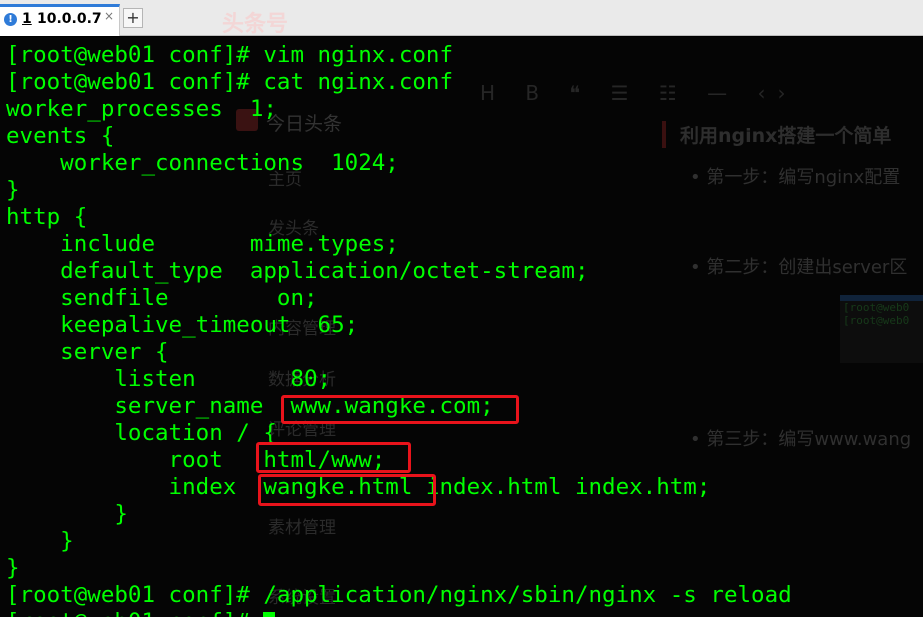 The image size is (923, 617). What do you see at coordinates (230, 82) in the screenshot?
I see `prompt-line: [root@web01 conf]# cat nginx.conf` at bounding box center [230, 82].